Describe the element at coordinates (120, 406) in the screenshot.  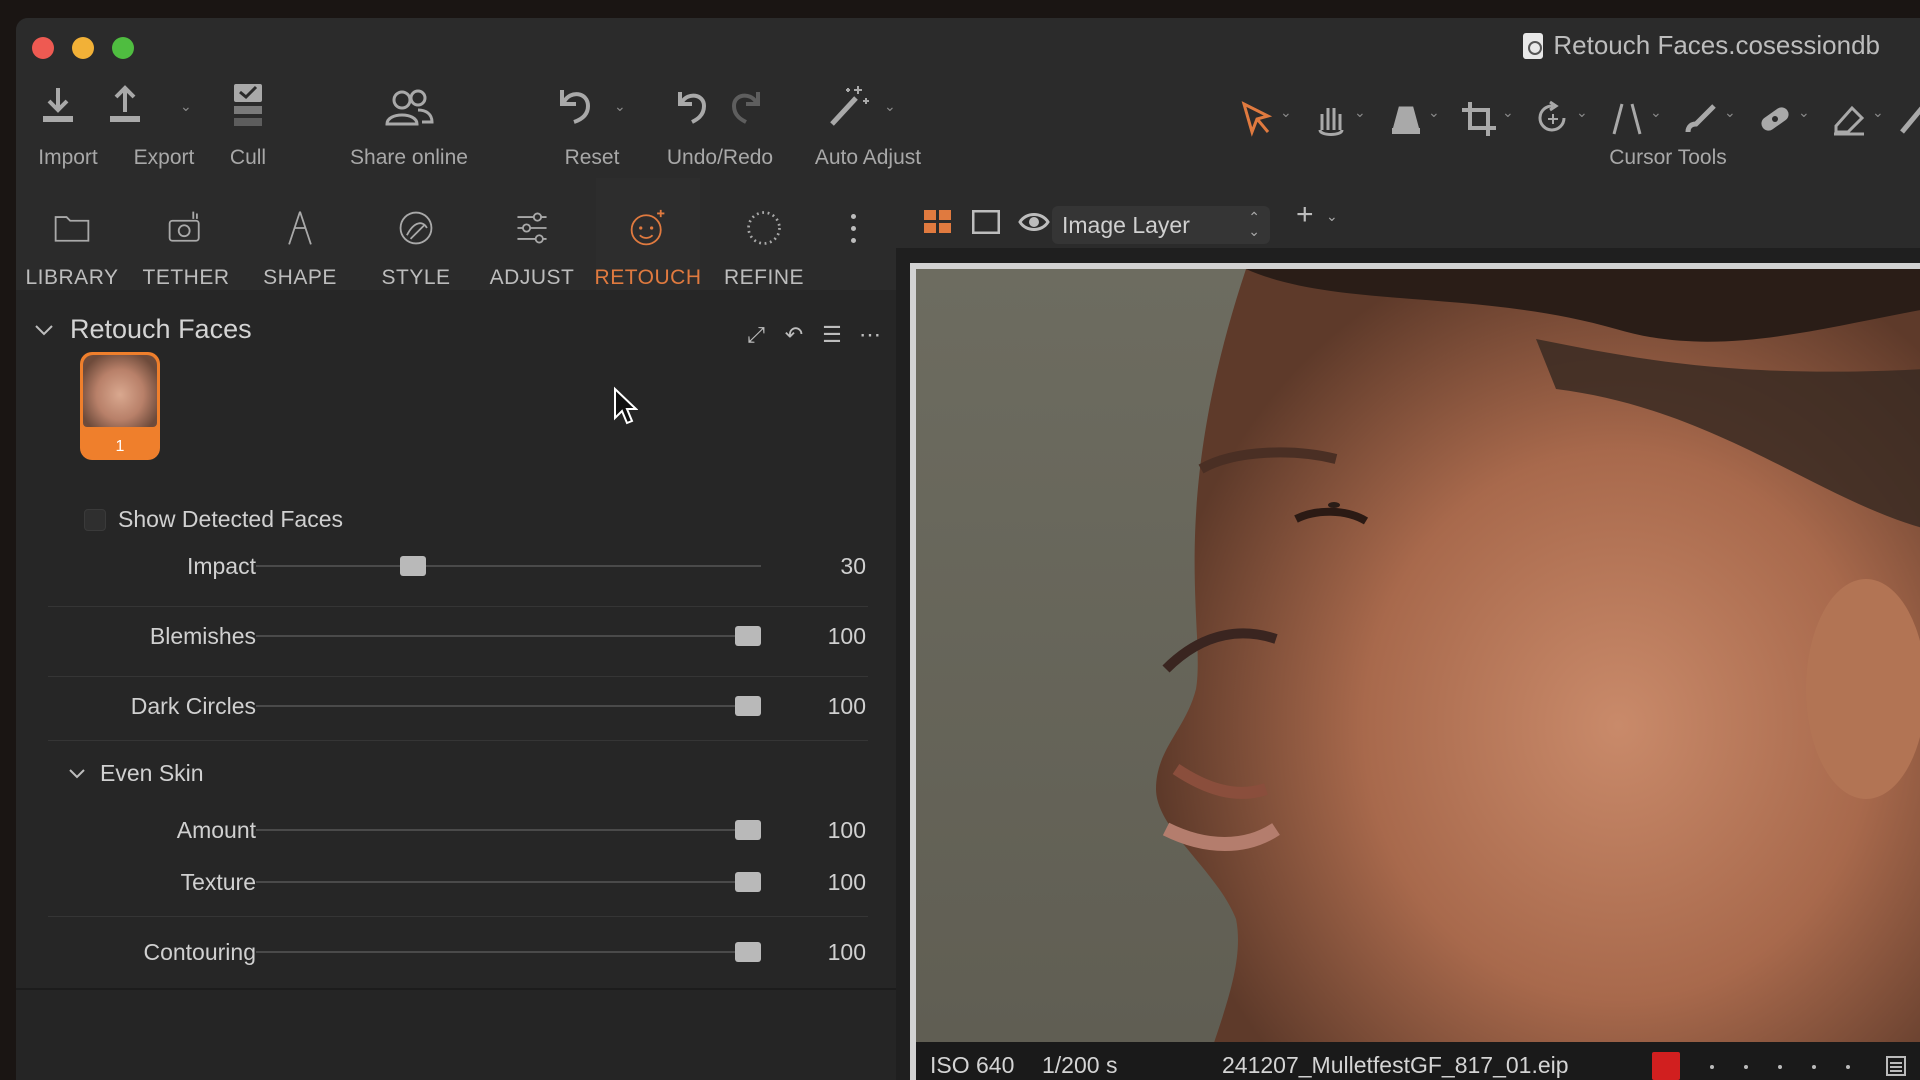
I see `detected-face-thumbnail: 1` at that location.